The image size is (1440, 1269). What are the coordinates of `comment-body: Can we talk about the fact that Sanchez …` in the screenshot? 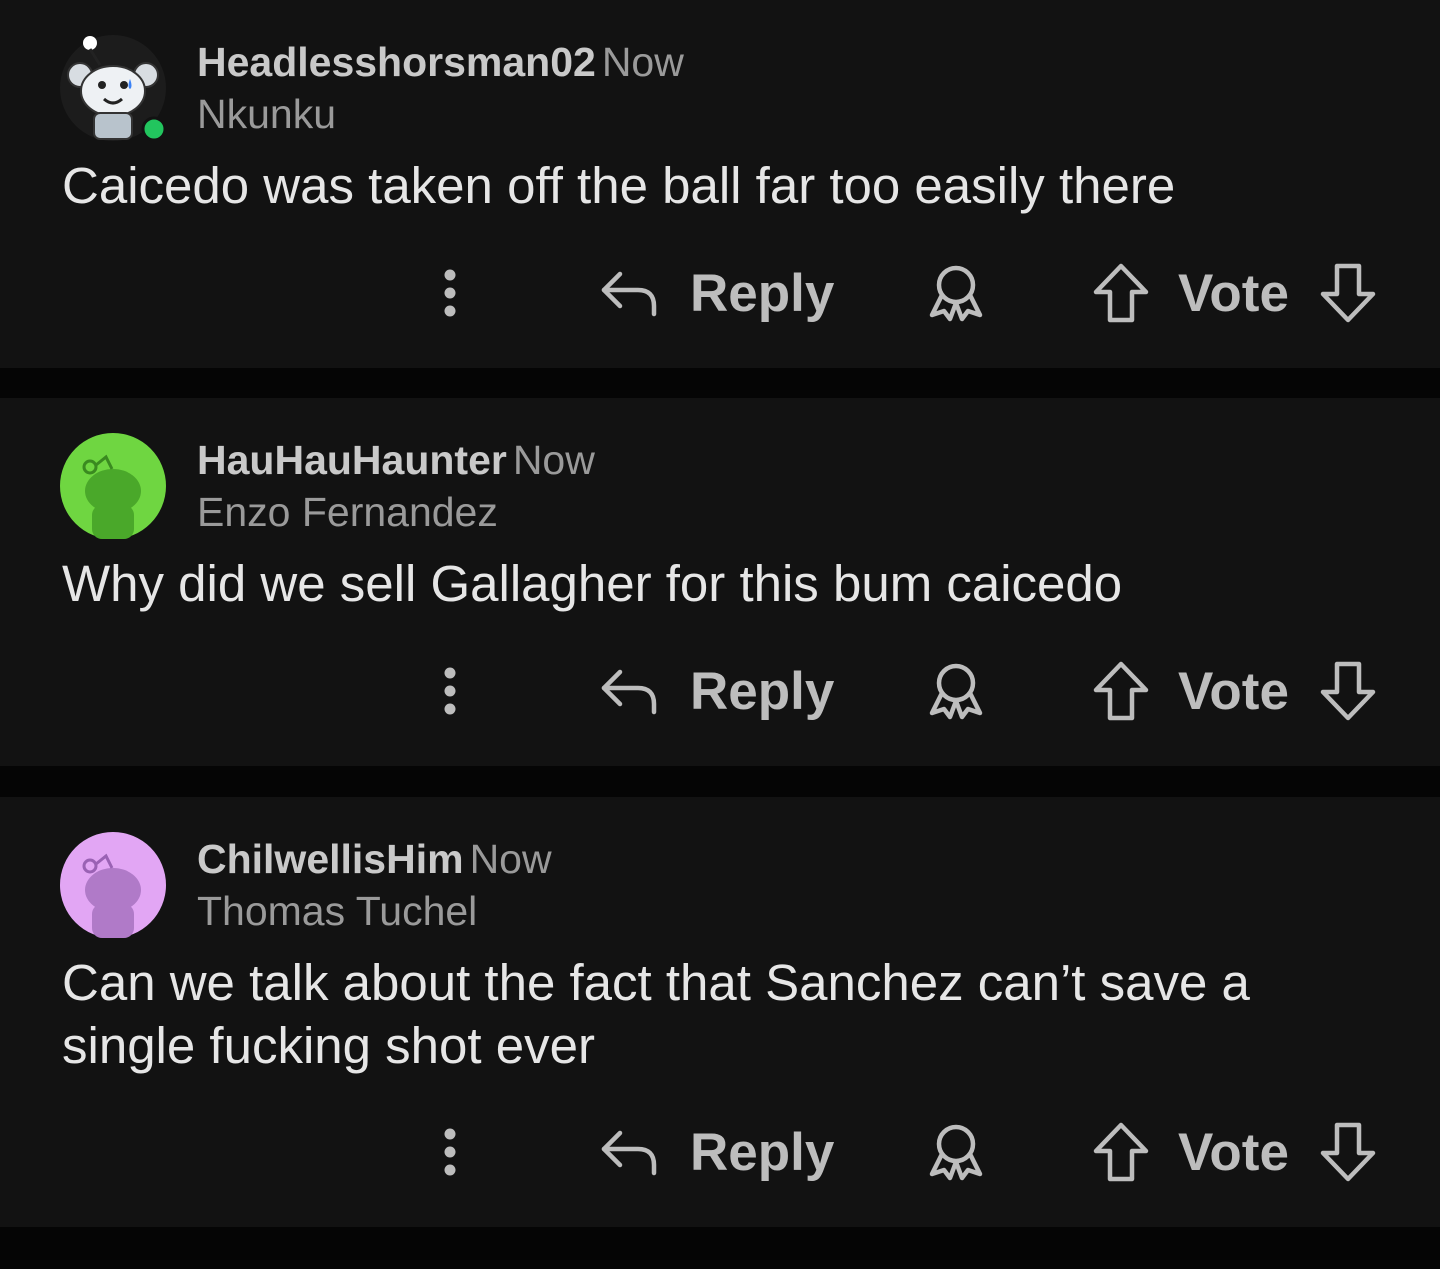 It's located at (656, 1014).